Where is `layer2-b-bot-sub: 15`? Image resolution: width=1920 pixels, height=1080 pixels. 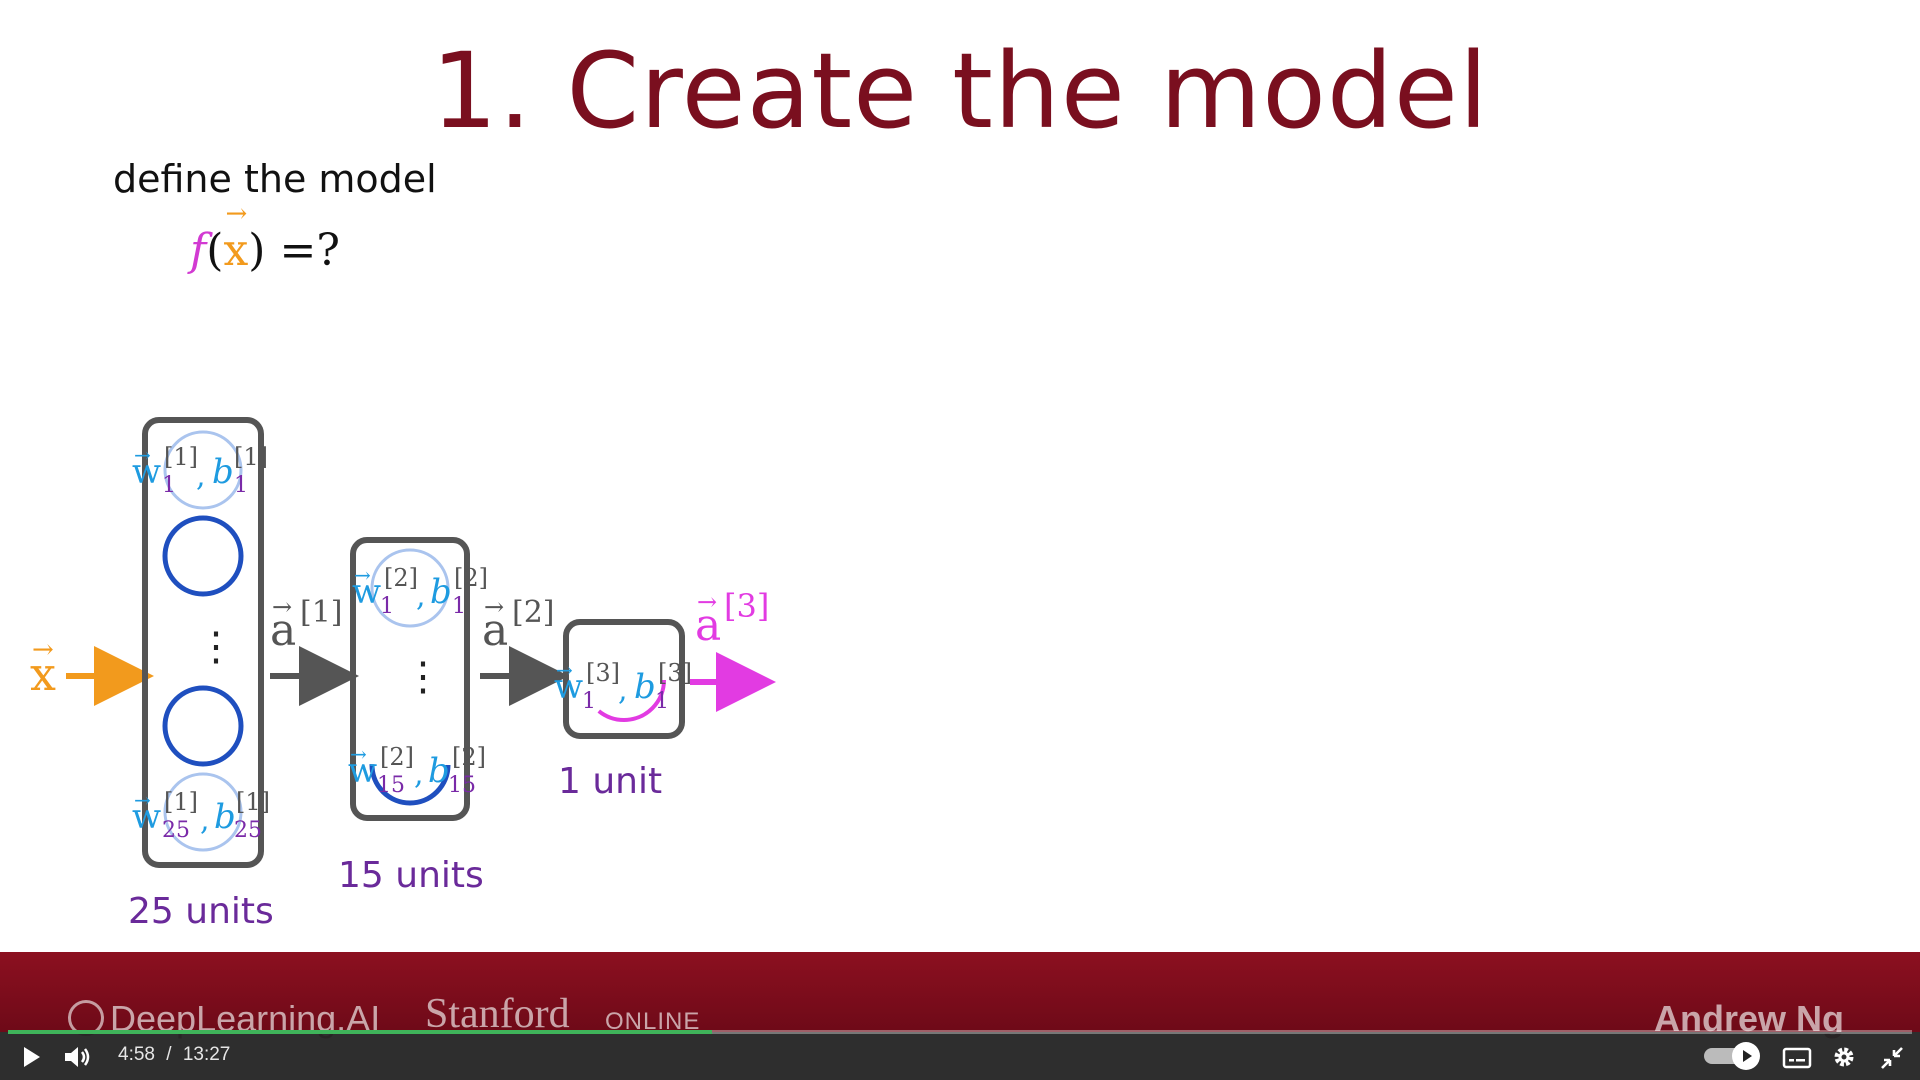 layer2-b-bot-sub: 15 is located at coordinates (462, 785).